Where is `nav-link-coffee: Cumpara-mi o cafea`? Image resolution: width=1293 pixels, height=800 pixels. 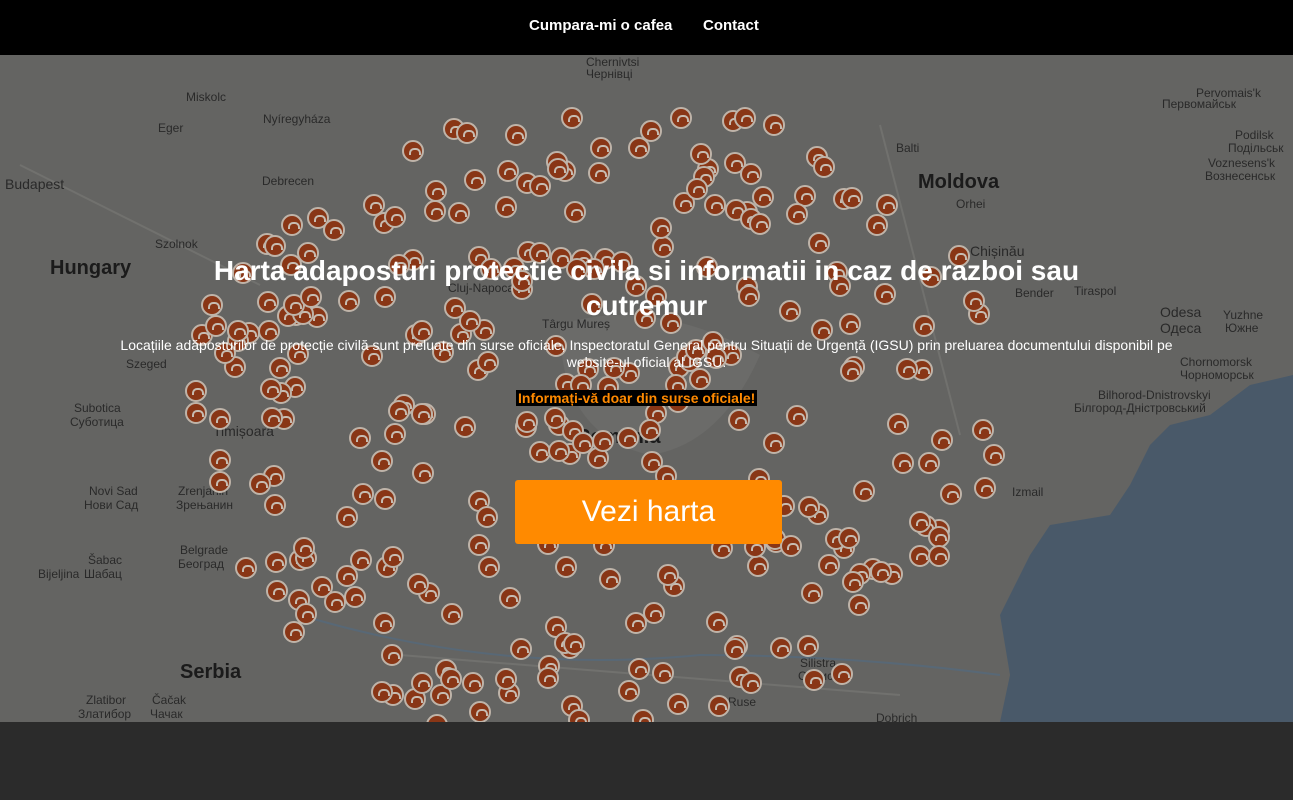
nav-link-coffee: Cumpara-mi o cafea is located at coordinates (600, 25).